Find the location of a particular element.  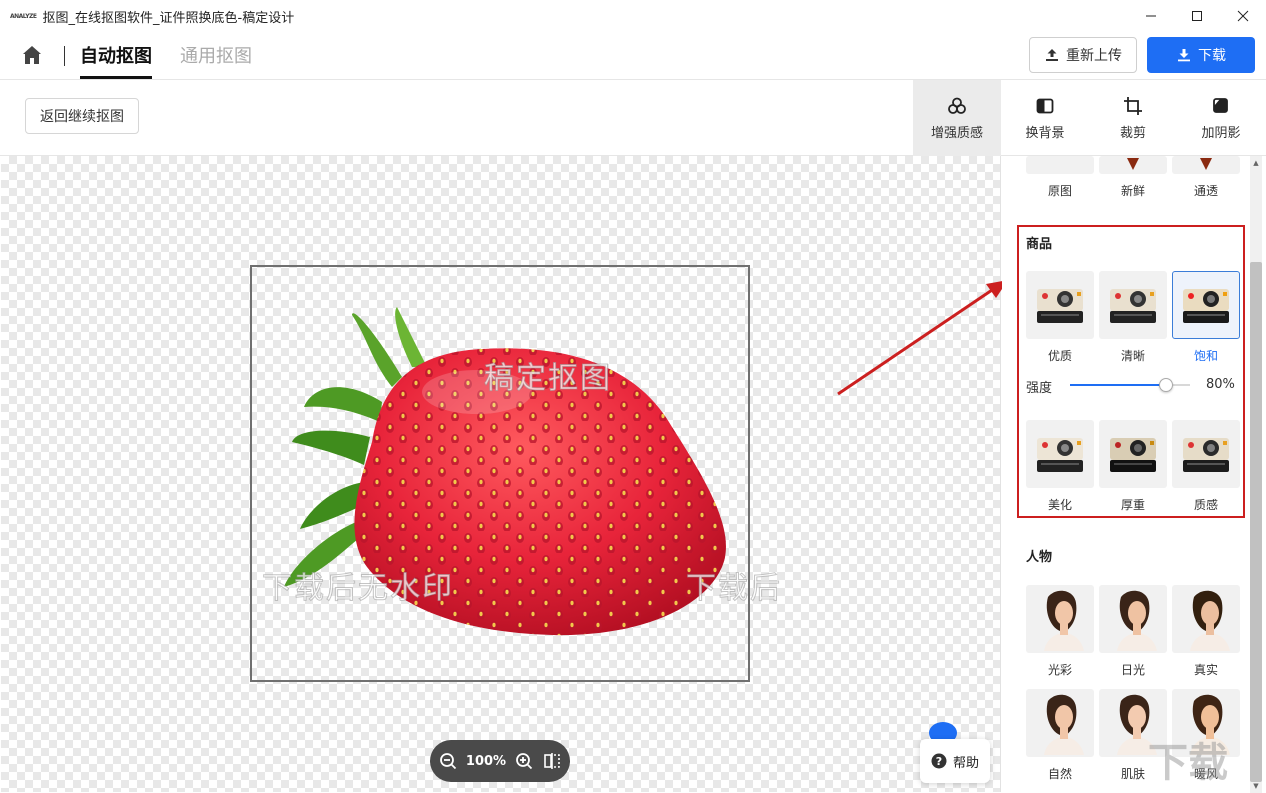

maximize-icon is located at coordinates (1197, 16).